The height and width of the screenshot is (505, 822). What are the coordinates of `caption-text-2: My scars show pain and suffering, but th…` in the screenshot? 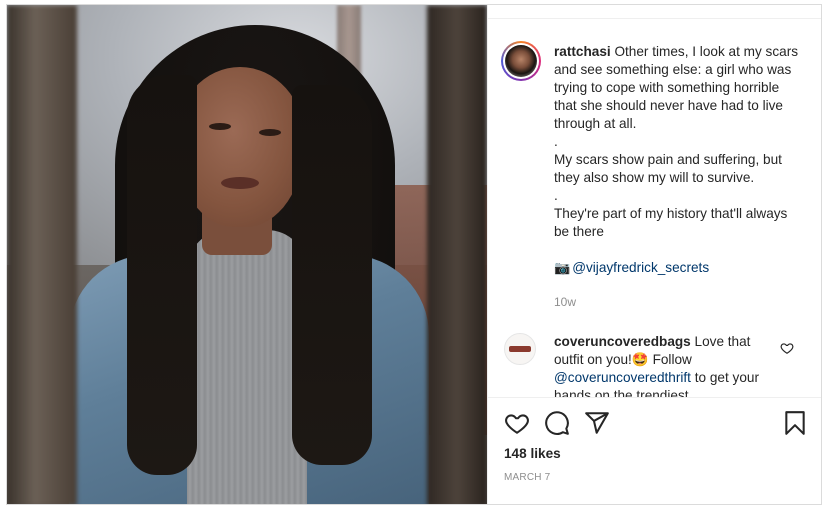 It's located at (668, 168).